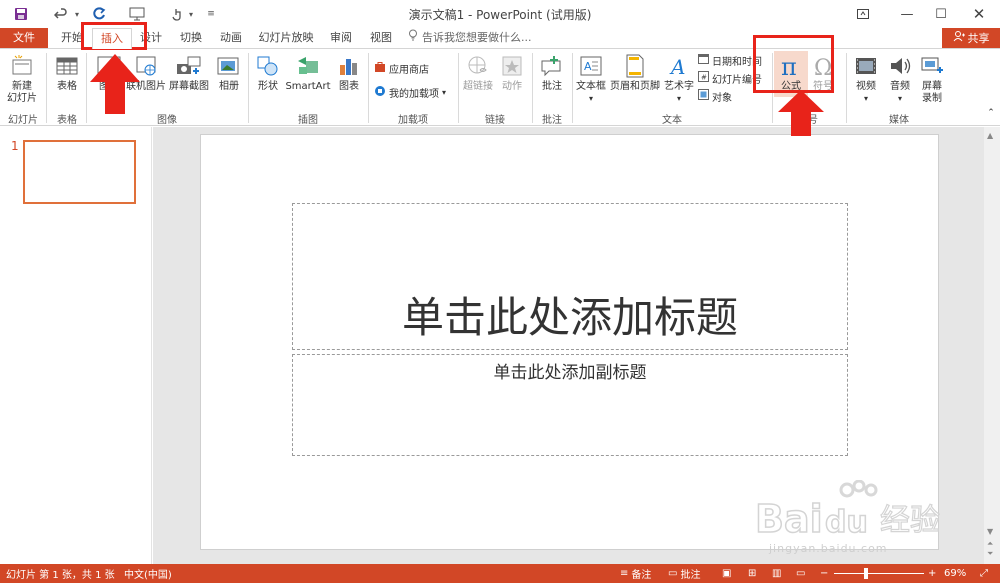 This screenshot has width=1000, height=583. I want to click on chevron-up-icon: ⌃, so click(991, 113).